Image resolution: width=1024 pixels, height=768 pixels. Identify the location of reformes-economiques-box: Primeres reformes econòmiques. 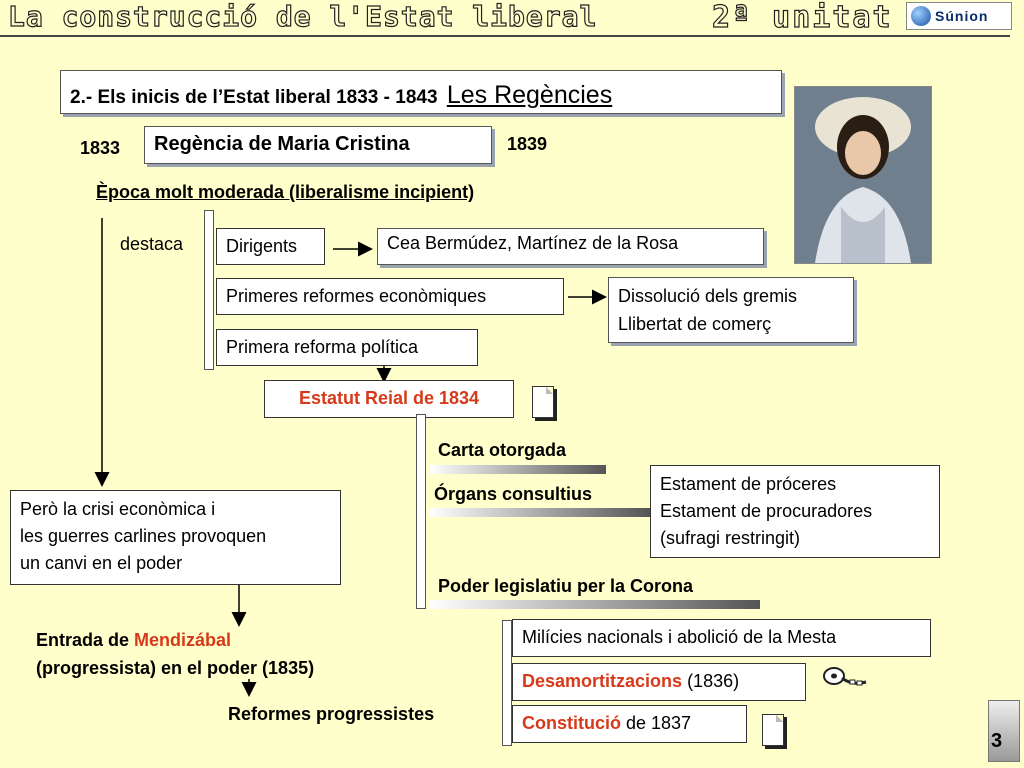
(390, 296).